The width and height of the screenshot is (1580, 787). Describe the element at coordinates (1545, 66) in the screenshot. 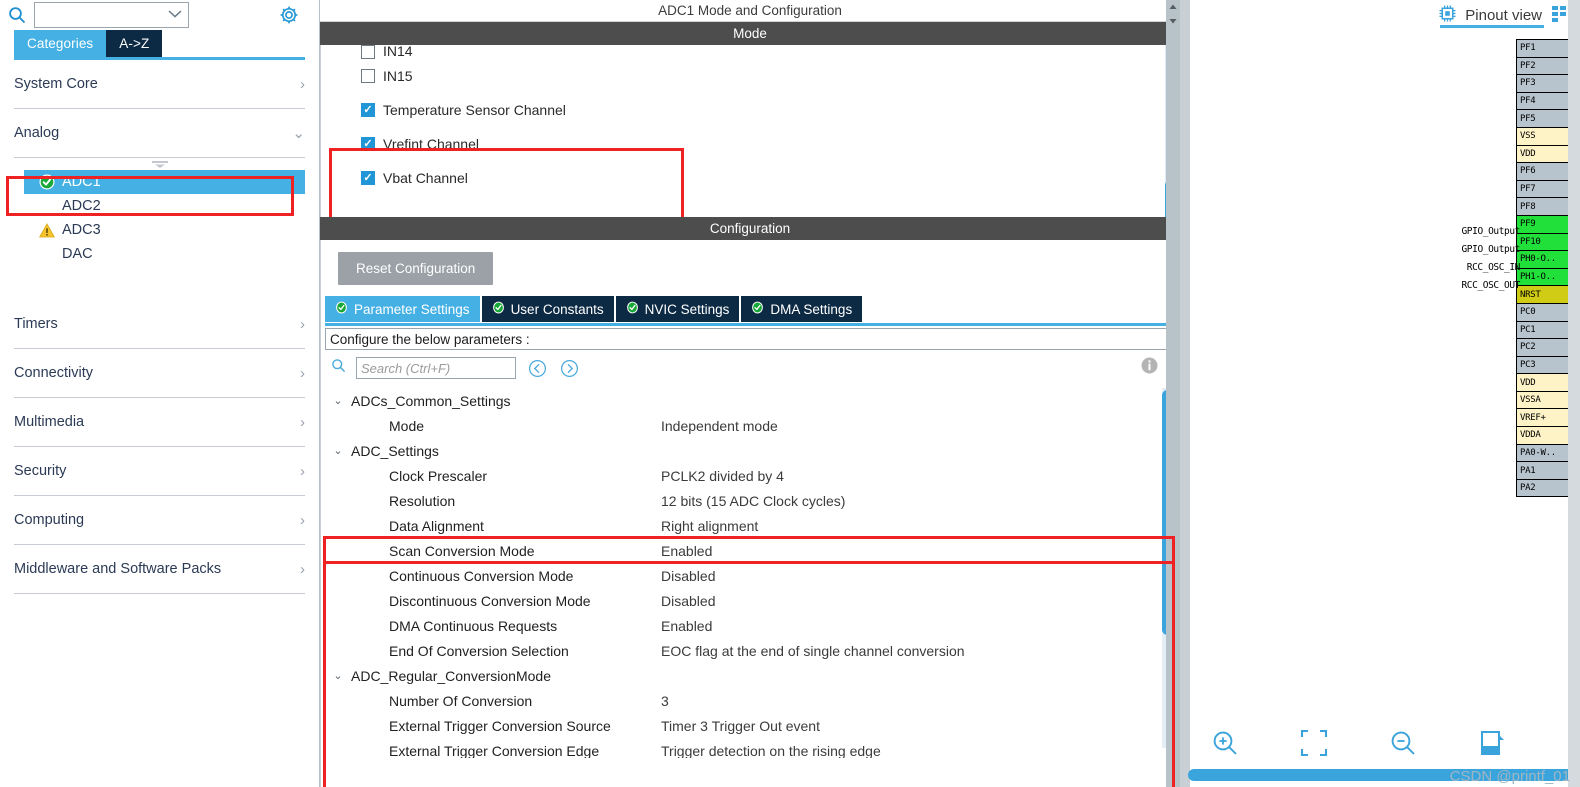

I see `pin-pf2: PF2` at that location.